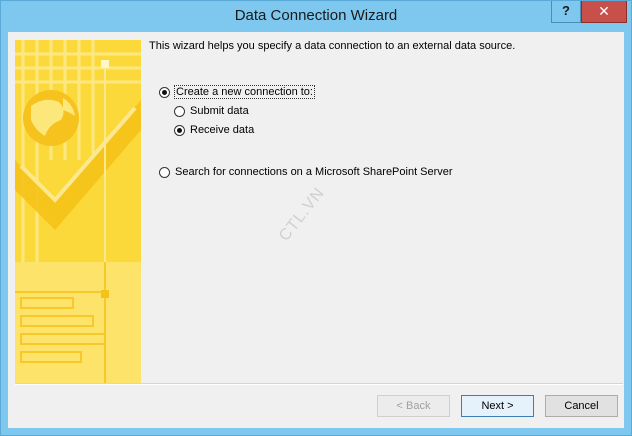 The height and width of the screenshot is (436, 632). I want to click on window-title: Data Connection Wizard, so click(316, 15).